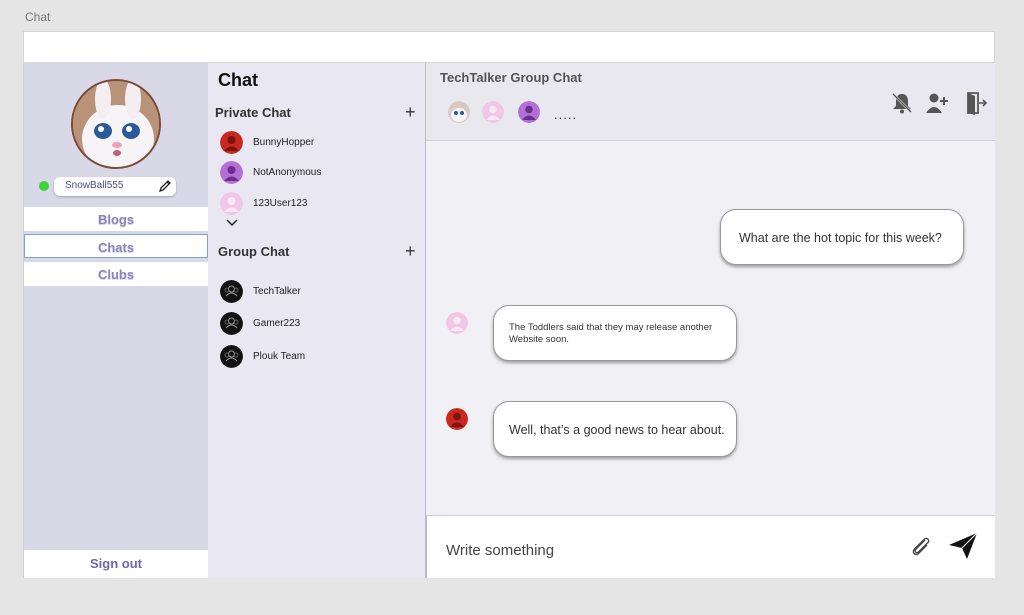 The image size is (1024, 615). I want to click on frame-label: Chat, so click(38, 17).